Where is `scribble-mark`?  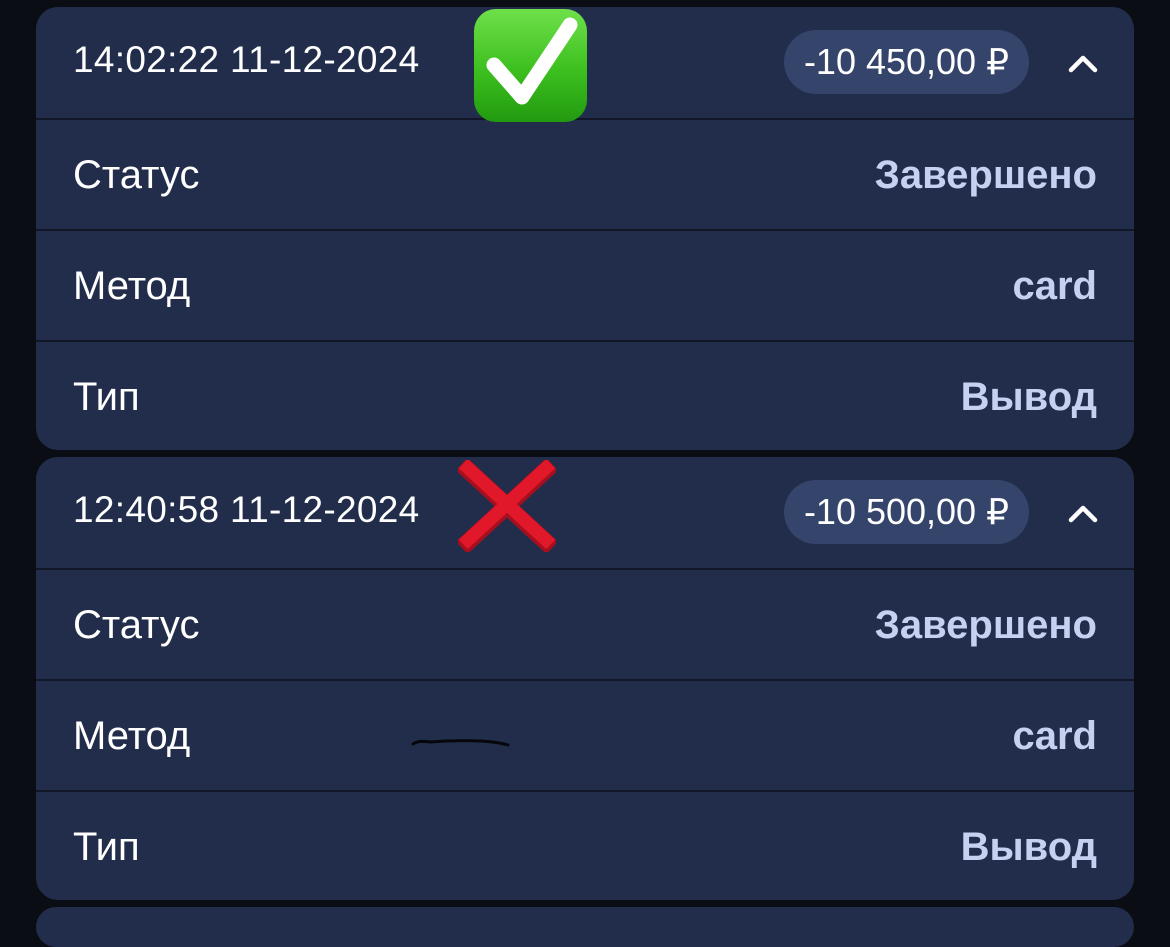
scribble-mark is located at coordinates (461, 742).